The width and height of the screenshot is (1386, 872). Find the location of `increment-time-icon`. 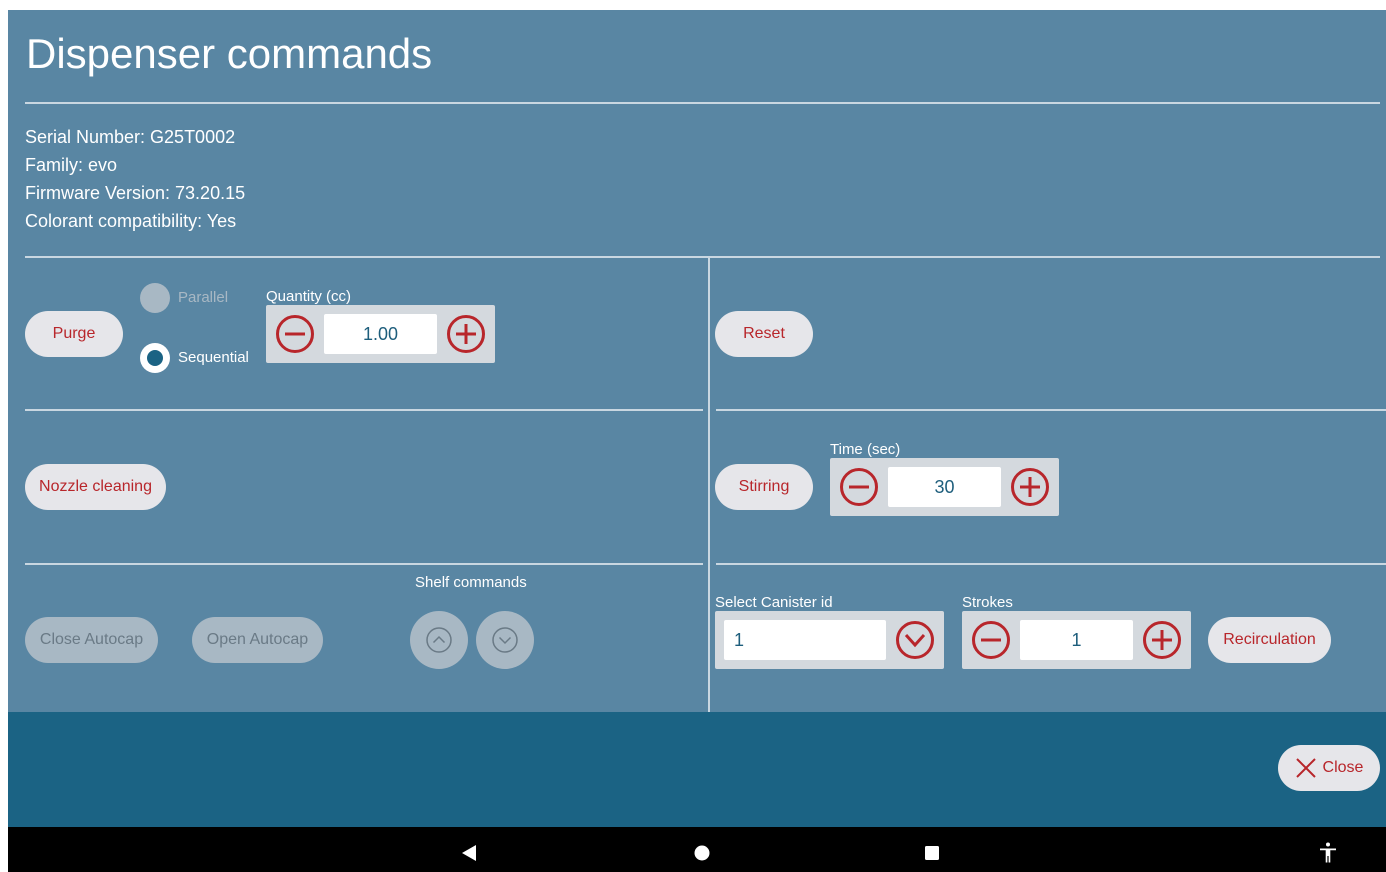

increment-time-icon is located at coordinates (1030, 487).